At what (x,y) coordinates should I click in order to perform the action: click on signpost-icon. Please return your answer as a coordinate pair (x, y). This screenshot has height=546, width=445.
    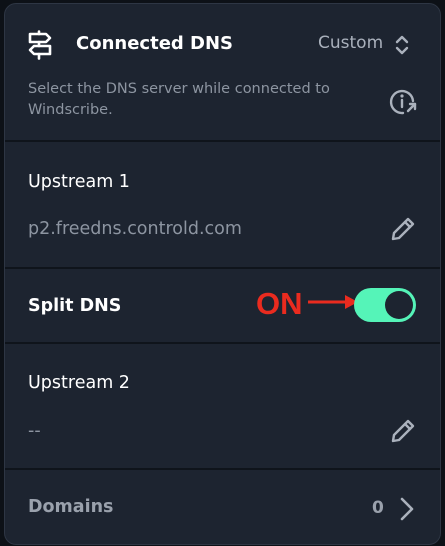
    Looking at the image, I should click on (40, 45).